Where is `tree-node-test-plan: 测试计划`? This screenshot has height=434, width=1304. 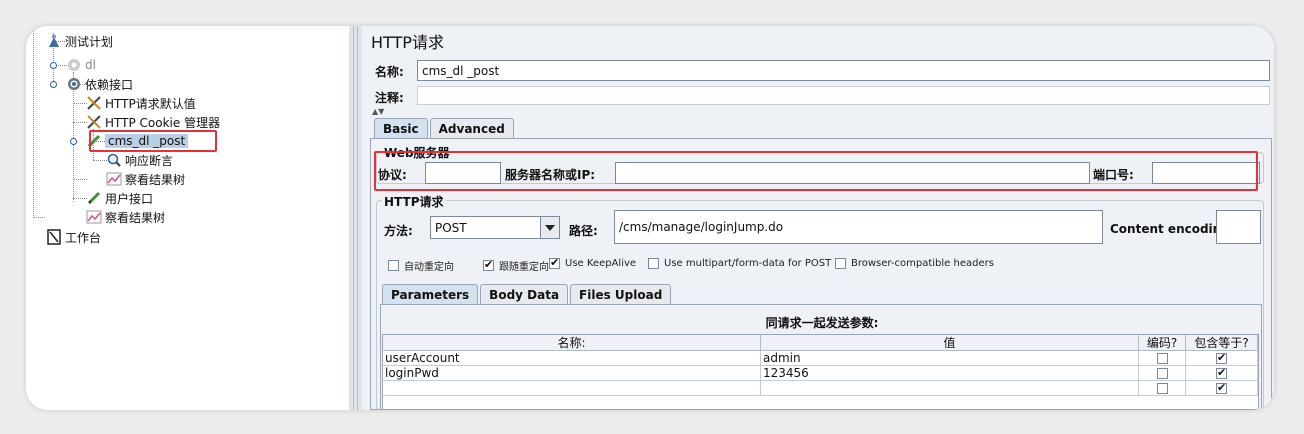 tree-node-test-plan: 测试计划 is located at coordinates (79, 41).